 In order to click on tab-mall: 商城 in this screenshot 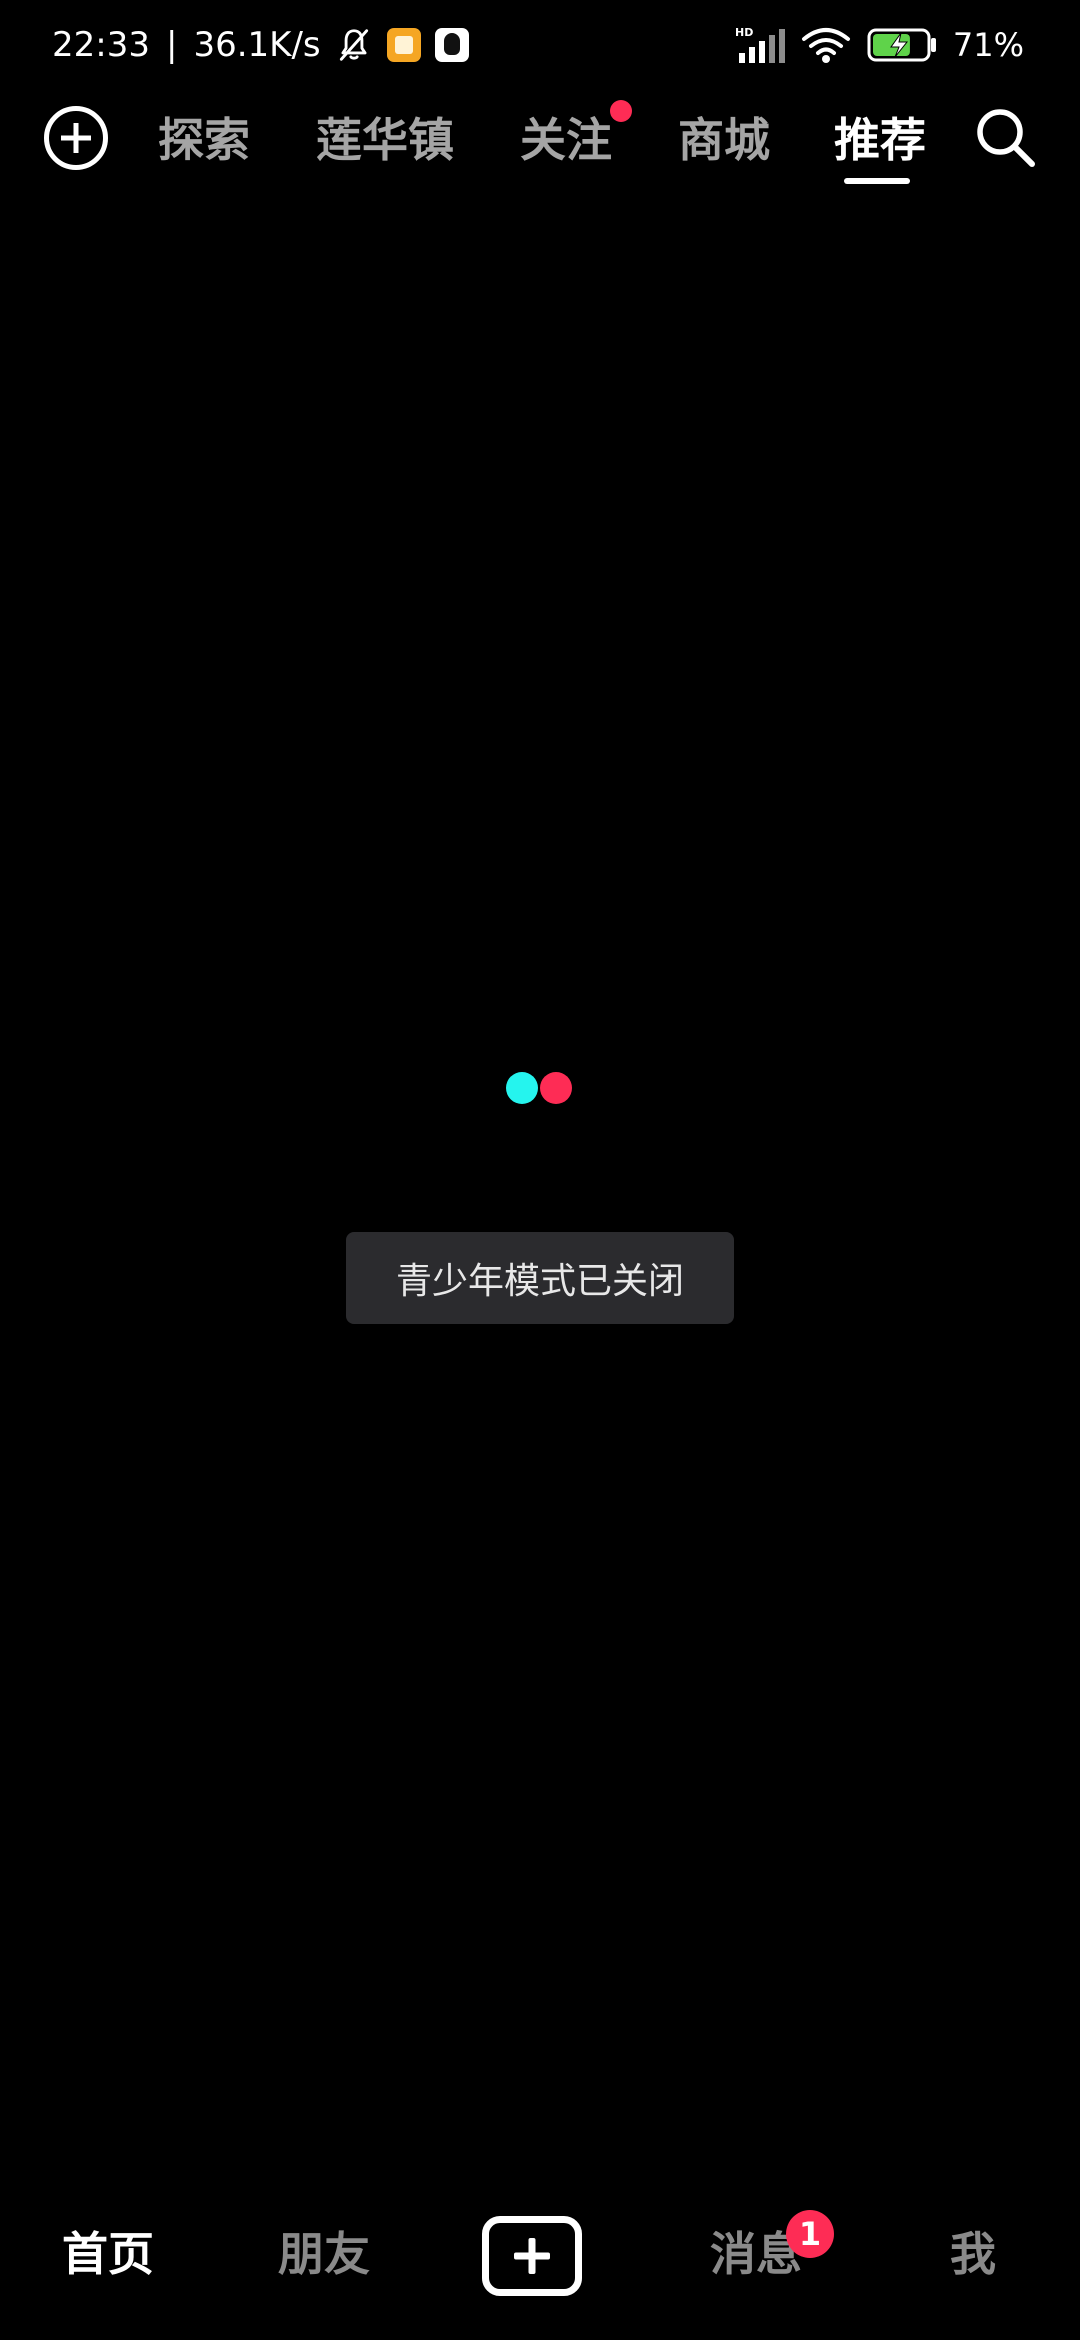, I will do `click(724, 140)`.